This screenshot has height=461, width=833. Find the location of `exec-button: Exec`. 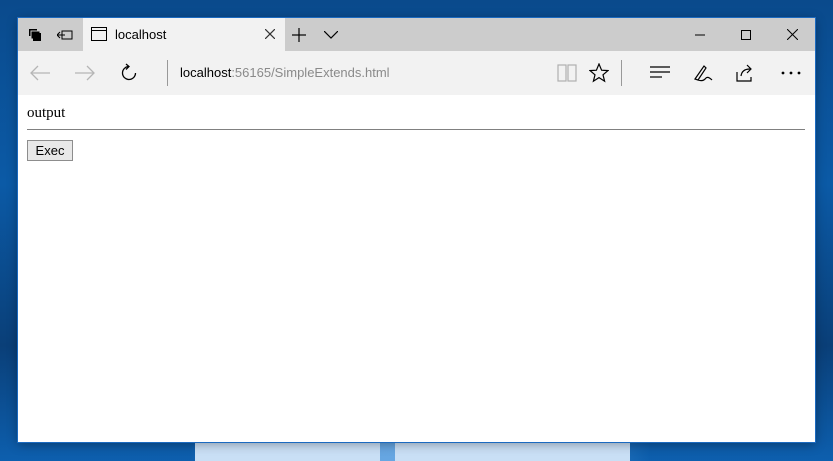

exec-button: Exec is located at coordinates (50, 150).